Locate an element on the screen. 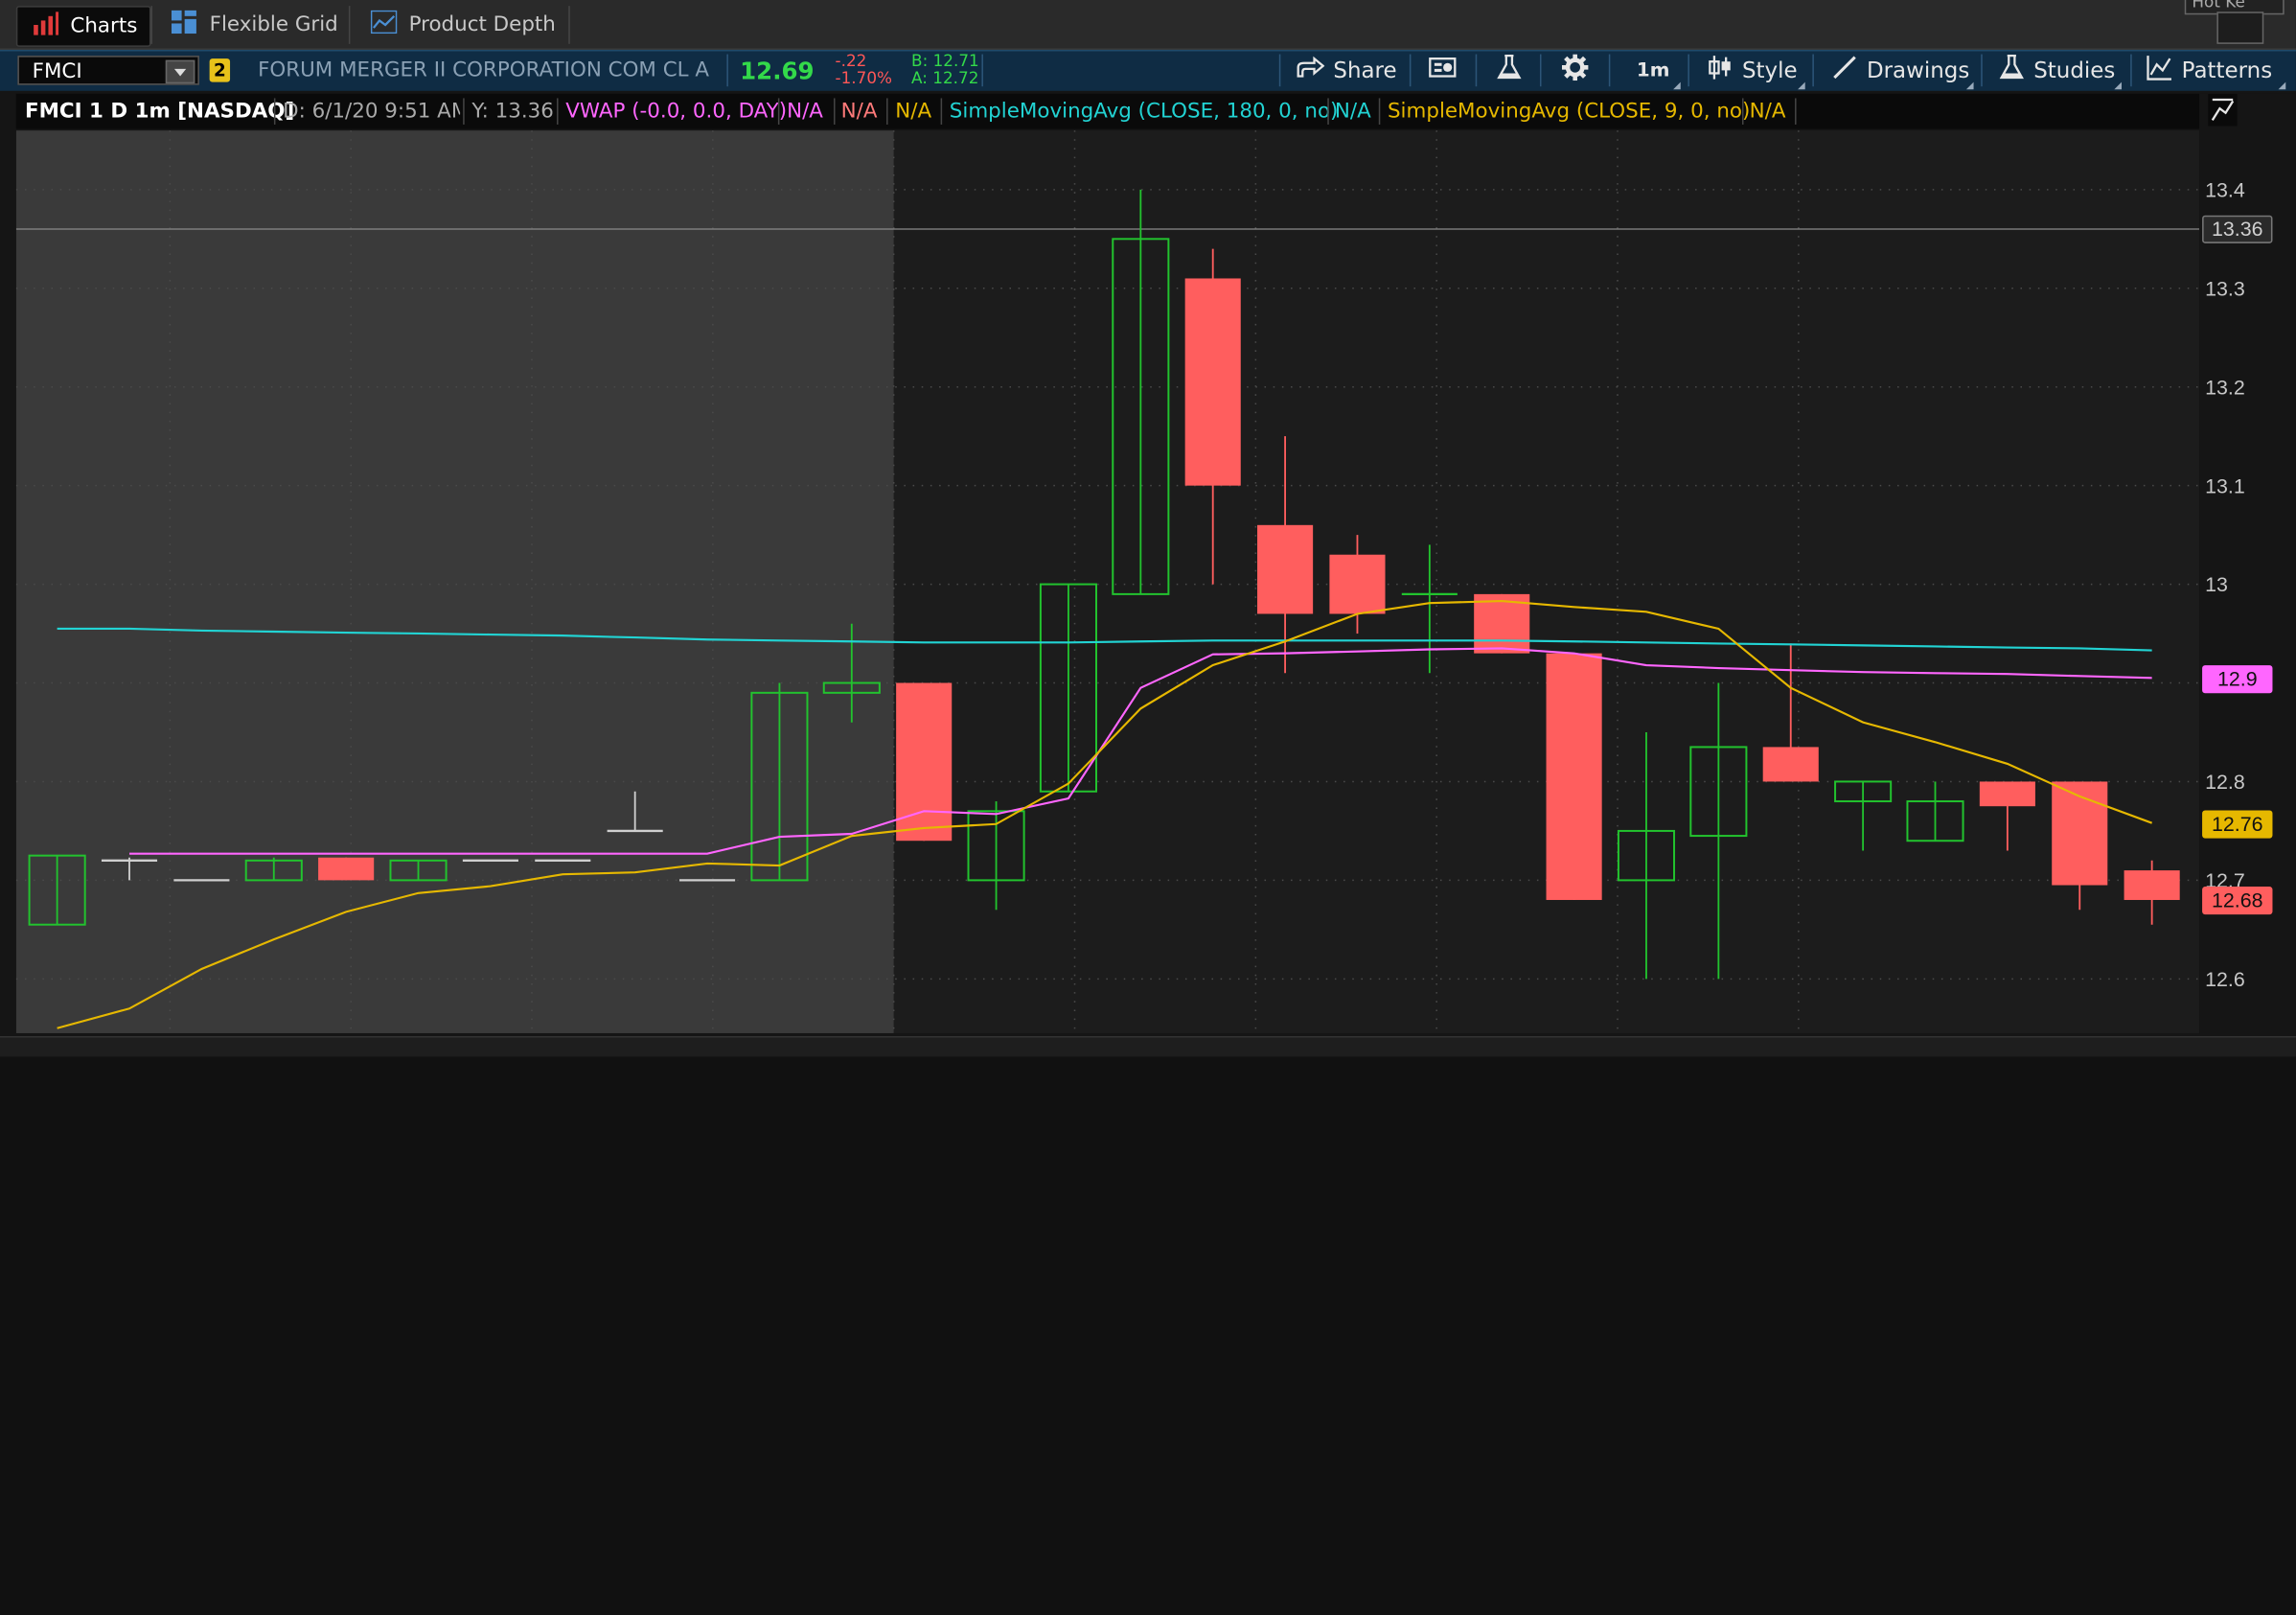  price-axis-tick-label: 13 is located at coordinates (2216, 584).